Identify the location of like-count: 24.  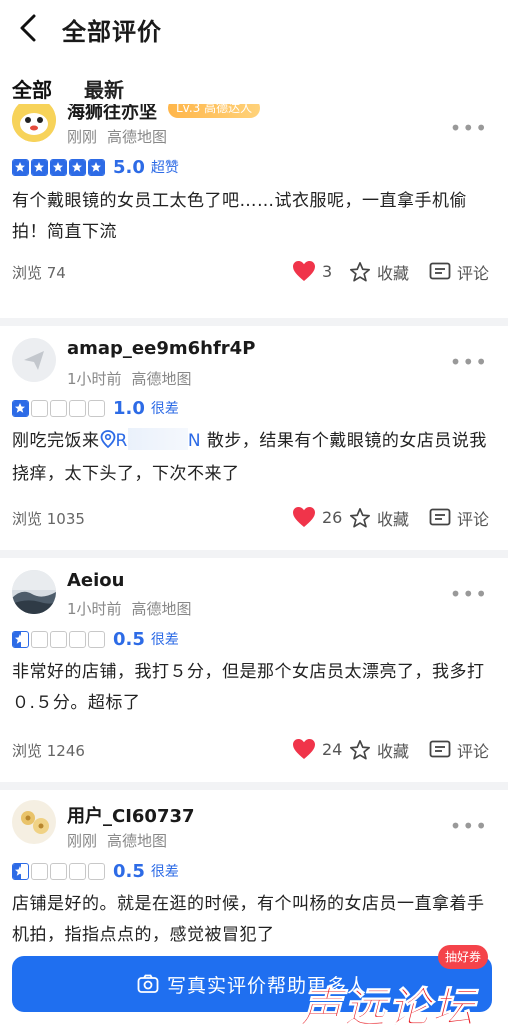
(332, 749).